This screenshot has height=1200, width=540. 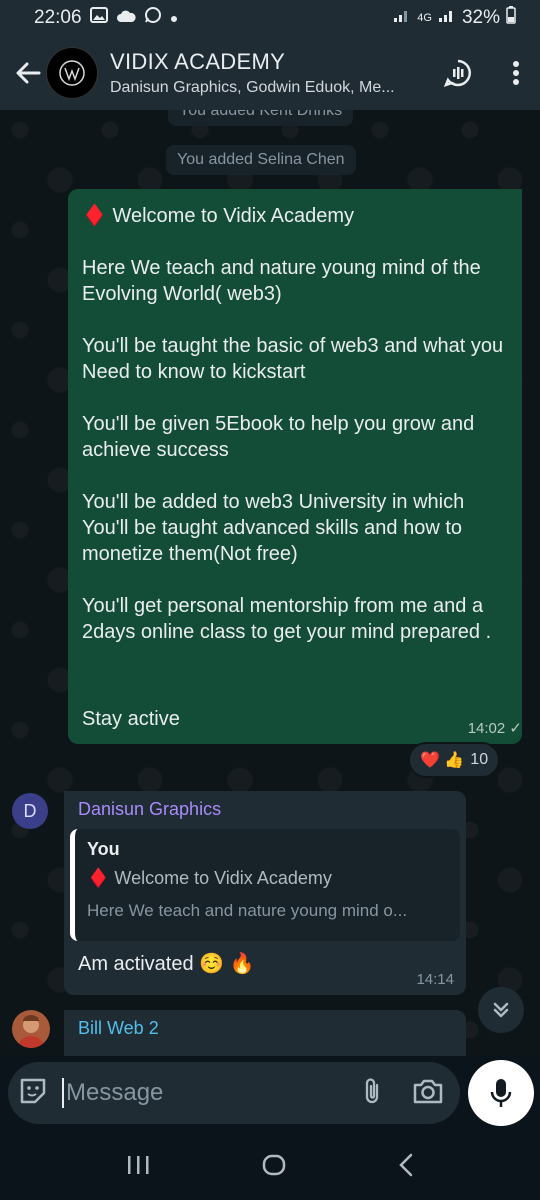 What do you see at coordinates (442, 760) in the screenshot?
I see `reaction-emojis: ❤️ 👍` at bounding box center [442, 760].